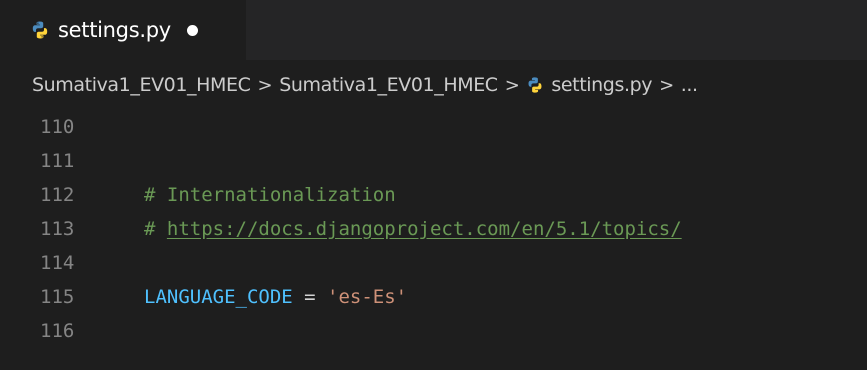 This screenshot has width=867, height=370. Describe the element at coordinates (433, 161) in the screenshot. I see `code-line: 111` at that location.